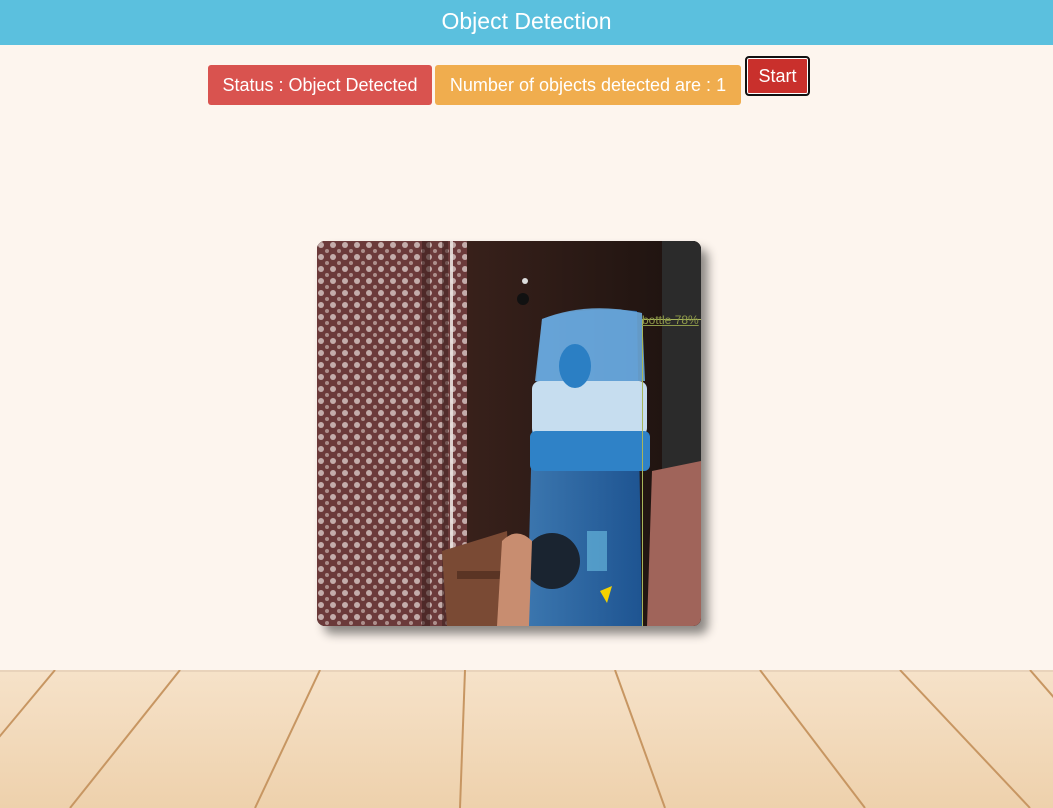 The image size is (1053, 808). What do you see at coordinates (588, 85) in the screenshot?
I see `object-count-badge: Number of objects detected are : 1` at bounding box center [588, 85].